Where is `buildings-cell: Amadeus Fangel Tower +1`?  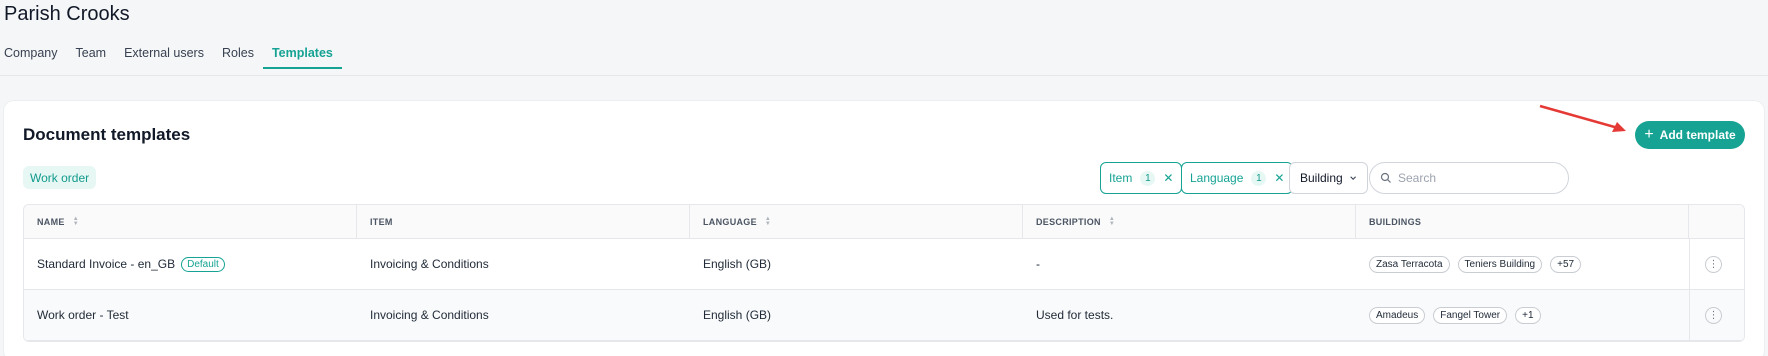
buildings-cell: Amadeus Fangel Tower +1 is located at coordinates (1522, 315).